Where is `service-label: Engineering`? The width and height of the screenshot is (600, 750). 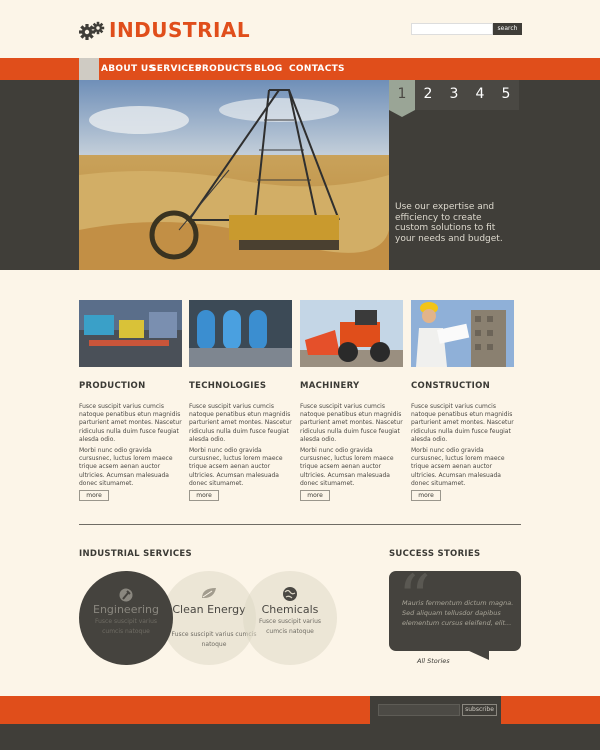
service-label: Engineering is located at coordinates (126, 609).